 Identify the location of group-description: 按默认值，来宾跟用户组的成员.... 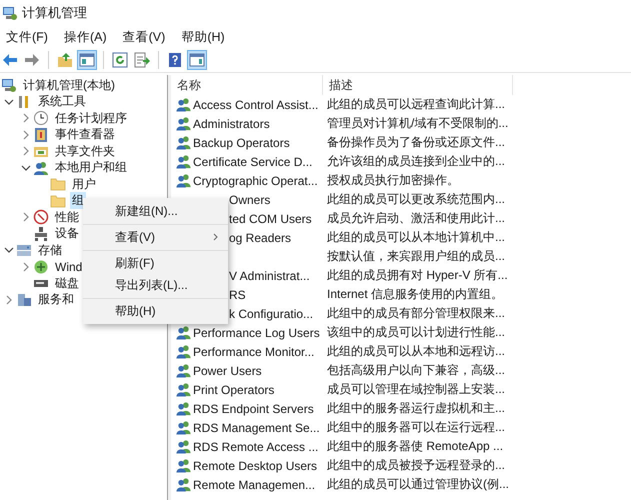
(416, 256).